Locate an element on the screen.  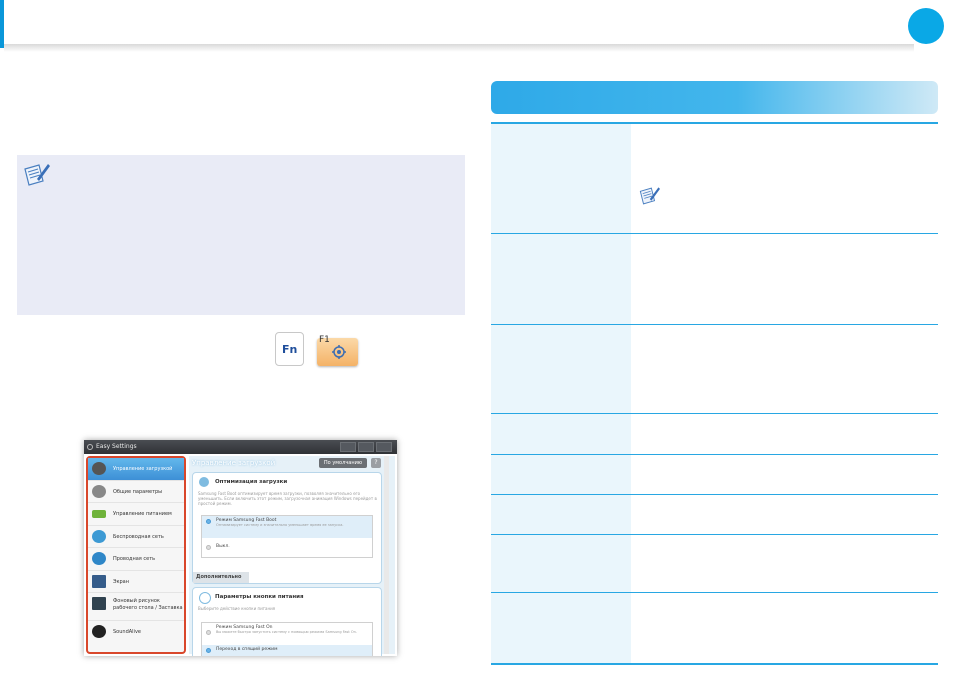
sidebar-item-wireless: Беспроводная сеть is located at coordinates (136, 537).